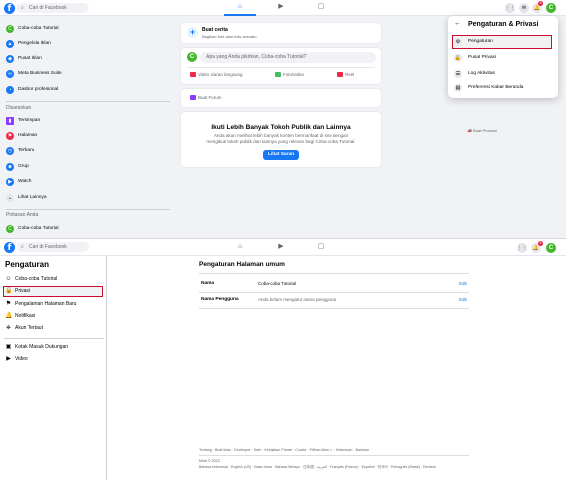 The height and width of the screenshot is (480, 566). Describe the element at coordinates (10, 29) in the screenshot. I see `profile-avatar-icon: C` at that location.